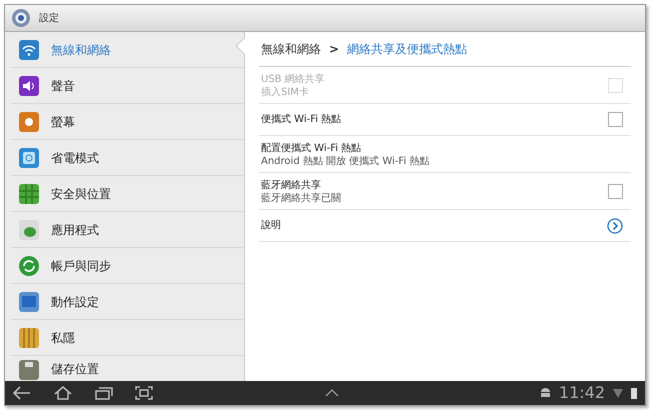 This screenshot has height=415, width=654. I want to click on sidebar-item: 省電模式, so click(127, 158).